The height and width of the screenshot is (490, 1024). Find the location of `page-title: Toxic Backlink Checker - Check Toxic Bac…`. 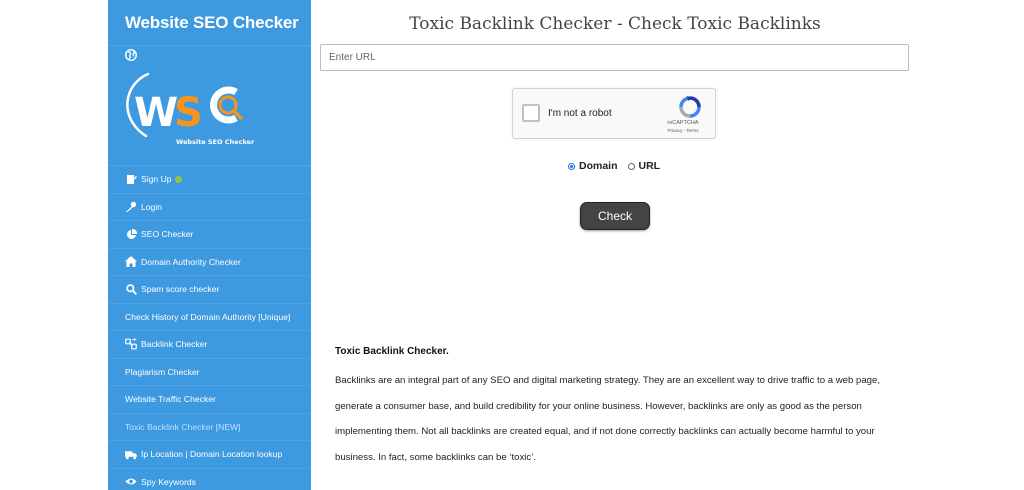

page-title: Toxic Backlink Checker - Check Toxic Bac… is located at coordinates (615, 24).